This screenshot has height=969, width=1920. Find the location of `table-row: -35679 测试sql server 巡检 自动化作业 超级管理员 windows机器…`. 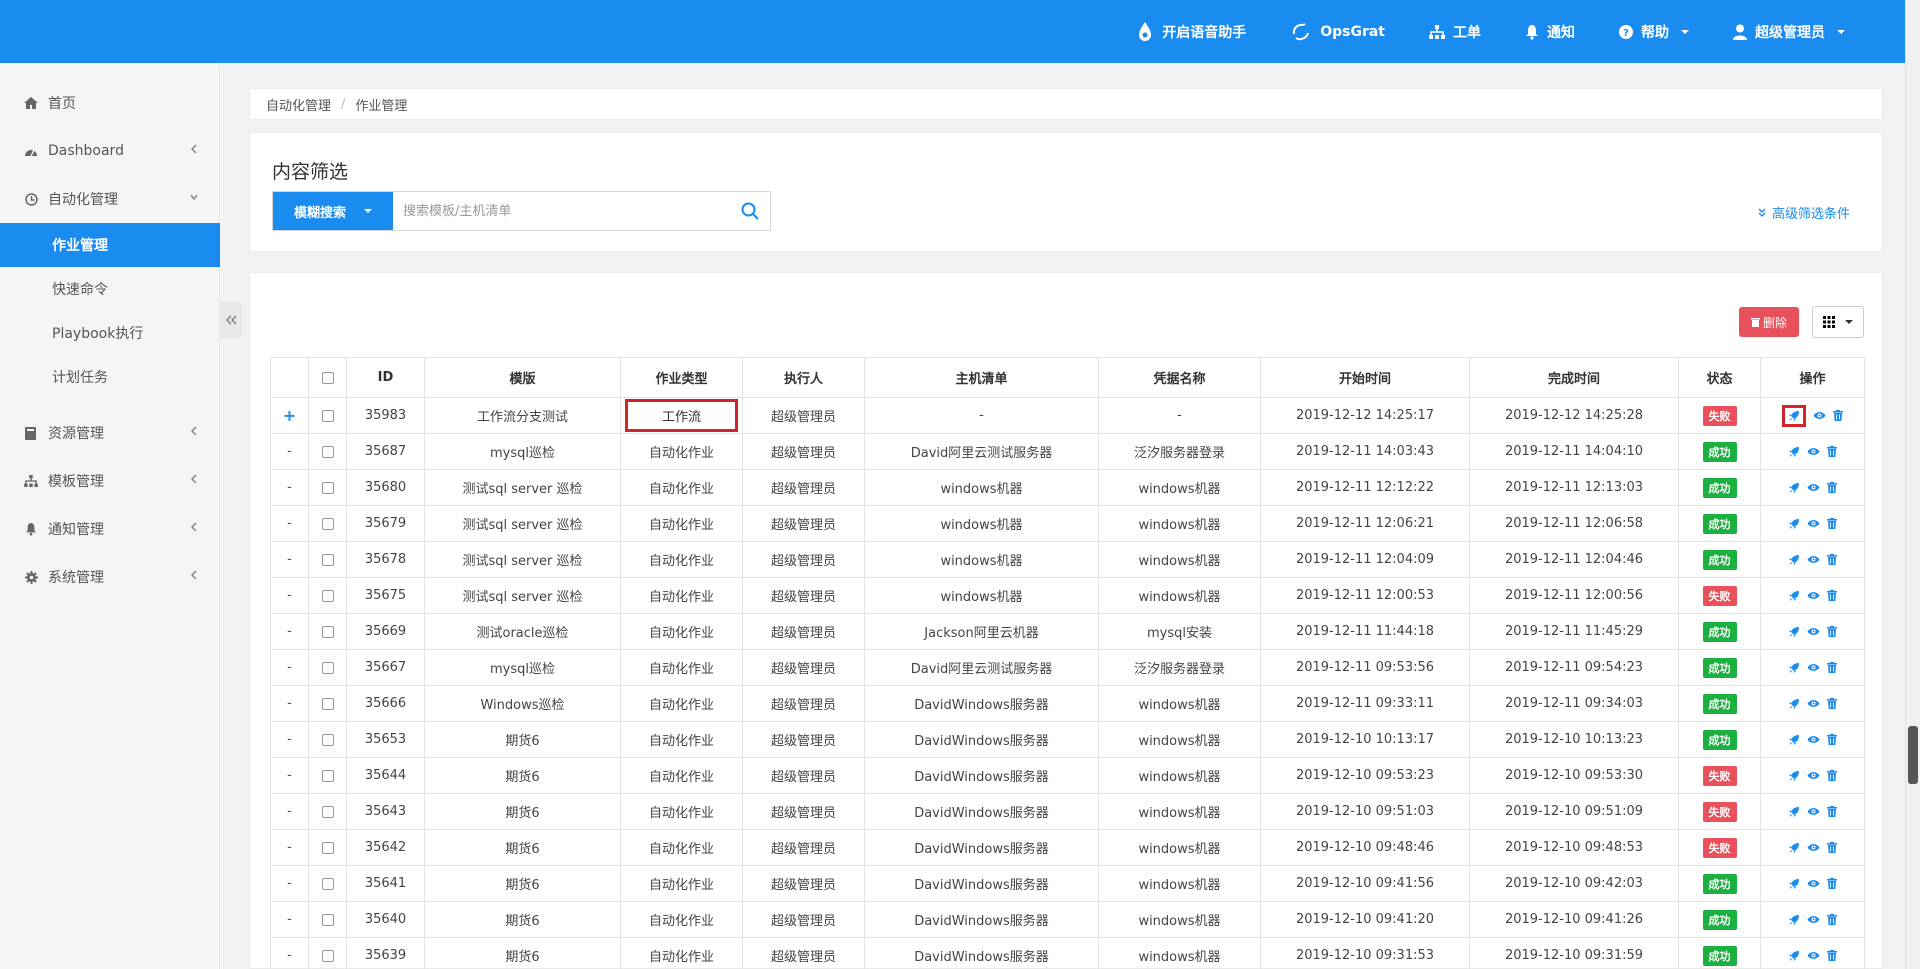

table-row: -35679 测试sql server 巡检 自动化作业 超级管理员 windows机器… is located at coordinates (1067, 523).